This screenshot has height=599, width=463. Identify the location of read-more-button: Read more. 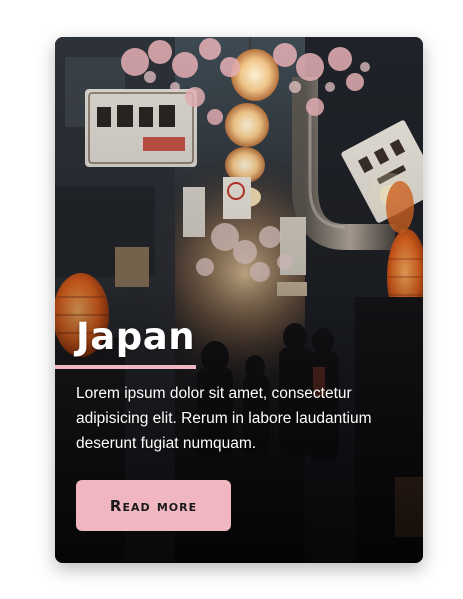
(153, 505).